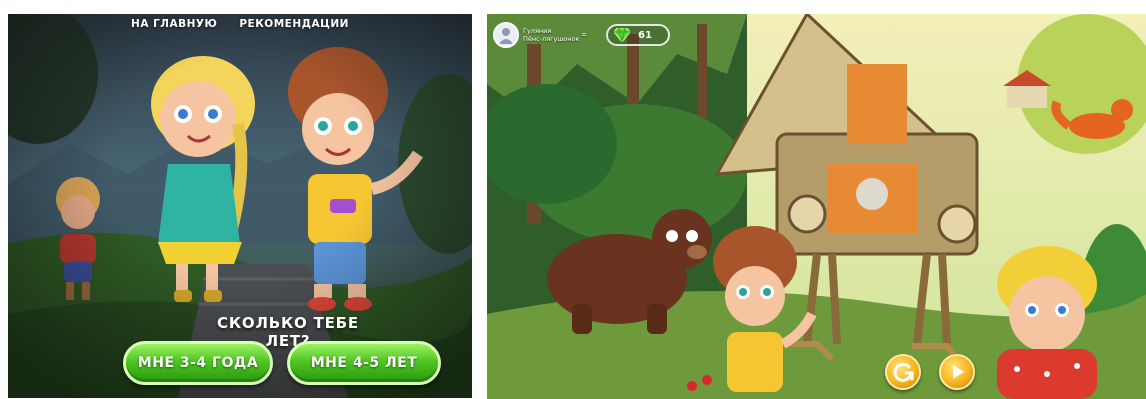  What do you see at coordinates (364, 363) in the screenshot?
I see `age-4-5-button: МНЕ 4-5 ЛЕТ` at bounding box center [364, 363].